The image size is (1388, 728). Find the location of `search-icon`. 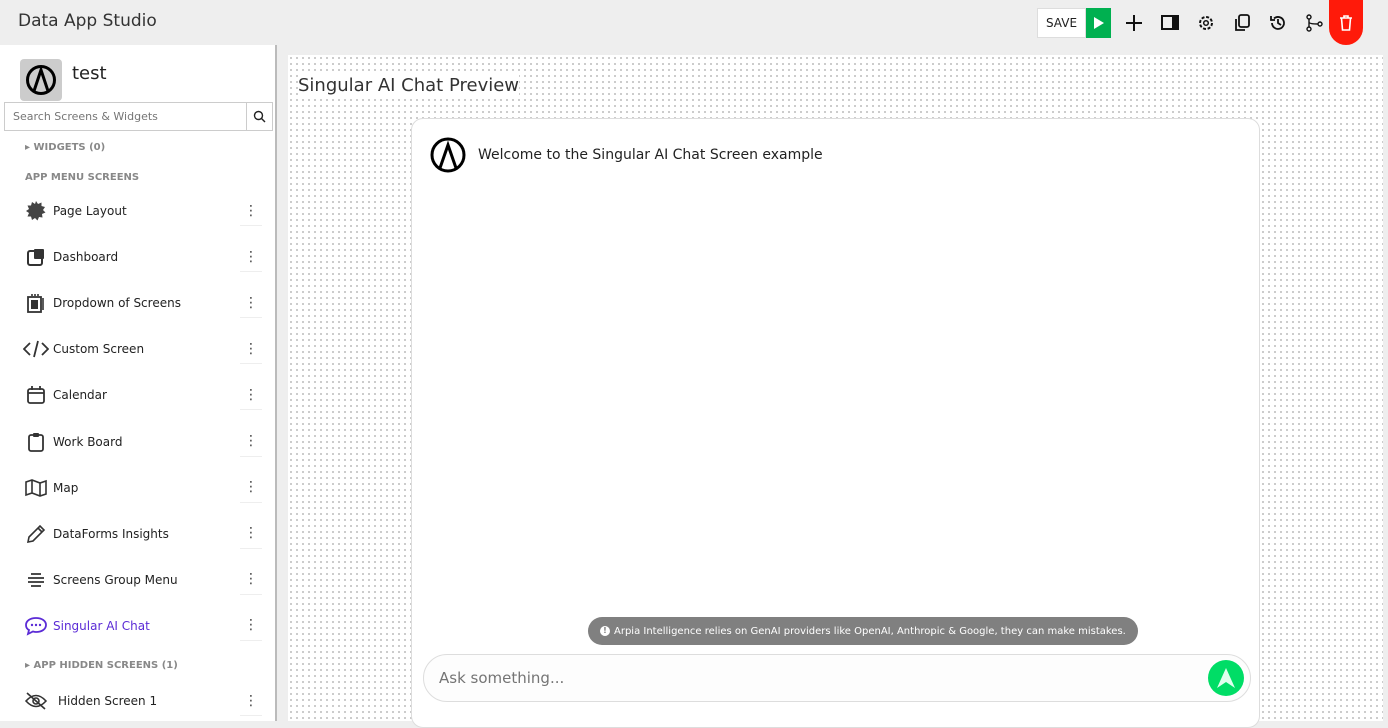

search-icon is located at coordinates (259, 116).